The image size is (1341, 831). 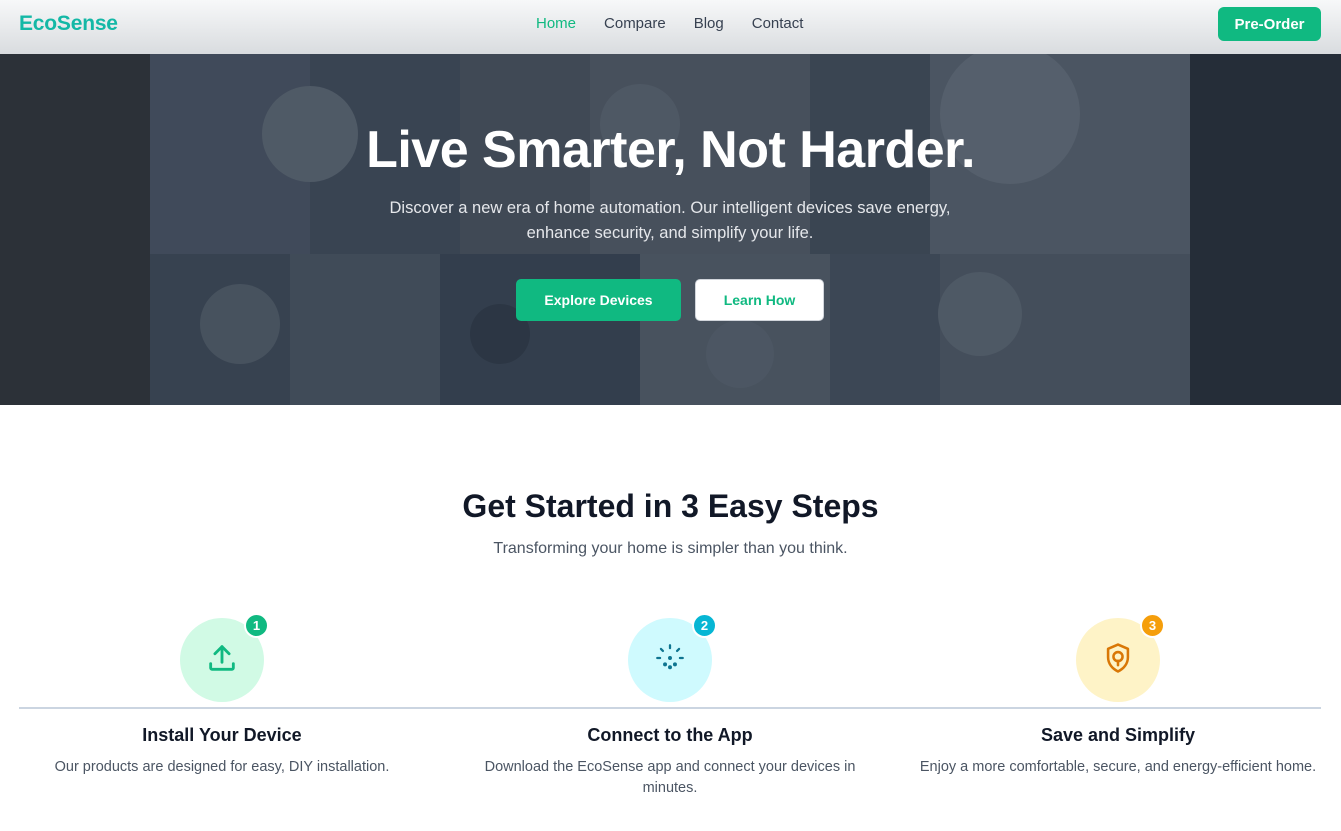 I want to click on step-number-badge: 3, so click(x=1152, y=625).